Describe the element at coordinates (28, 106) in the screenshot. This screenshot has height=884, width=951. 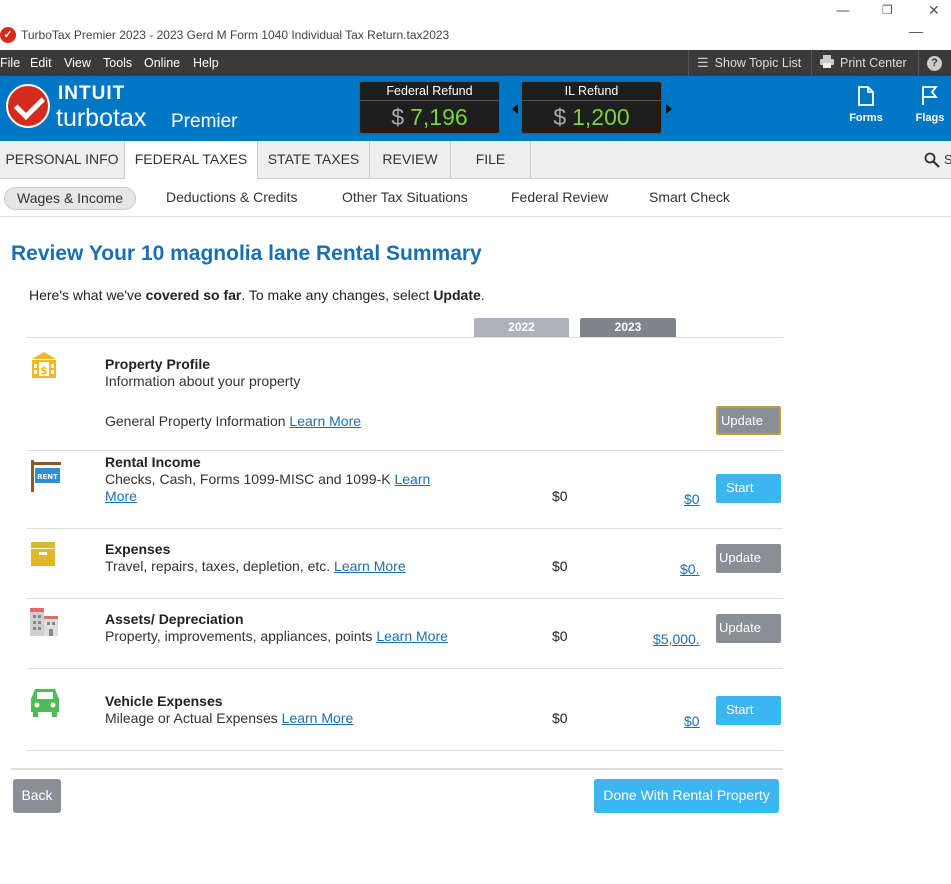
I see `turbotax-logo-icon` at that location.